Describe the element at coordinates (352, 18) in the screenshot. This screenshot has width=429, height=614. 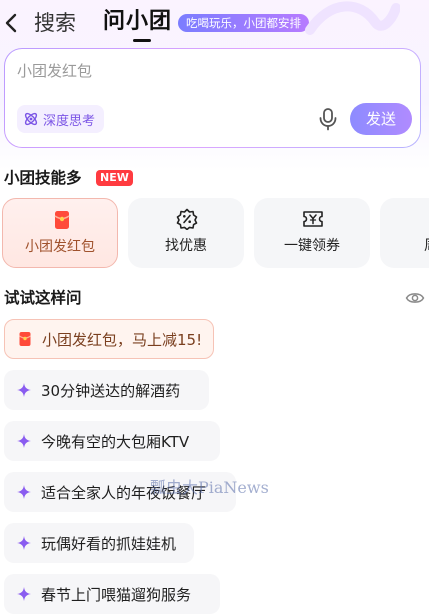
I see `decorative-swirl-icon` at that location.